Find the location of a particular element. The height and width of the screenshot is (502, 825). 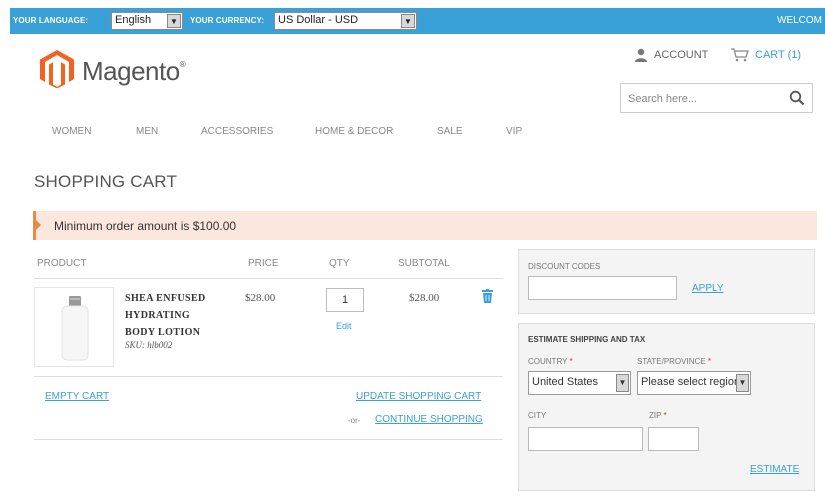

quantity-input: 1 is located at coordinates (345, 300).